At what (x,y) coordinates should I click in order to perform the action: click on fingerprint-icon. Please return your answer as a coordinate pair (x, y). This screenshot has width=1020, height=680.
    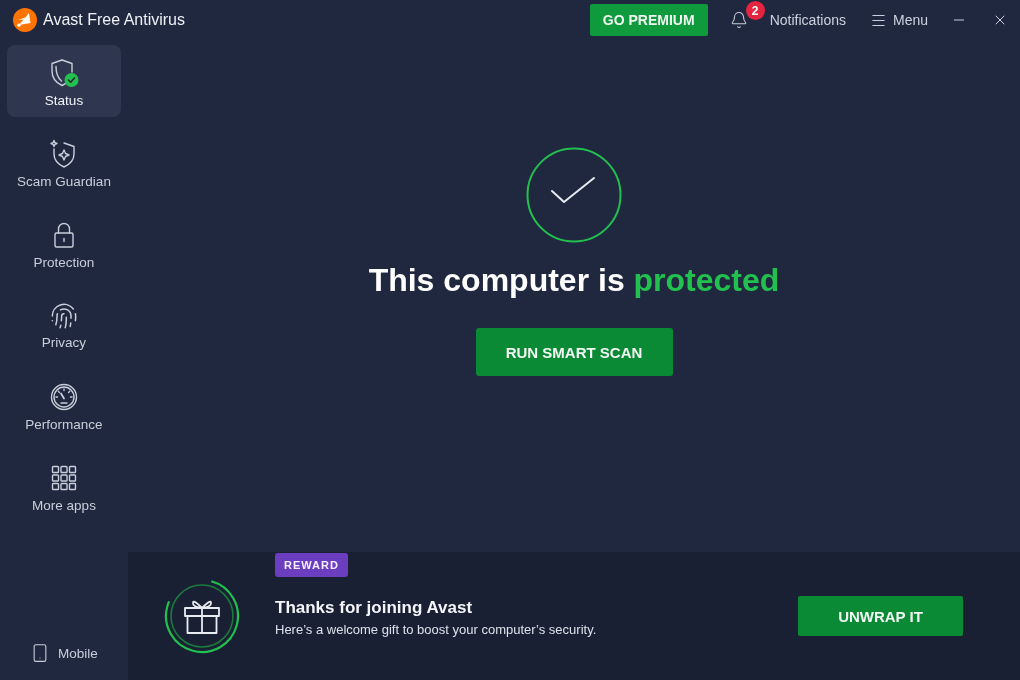
    Looking at the image, I should click on (64, 316).